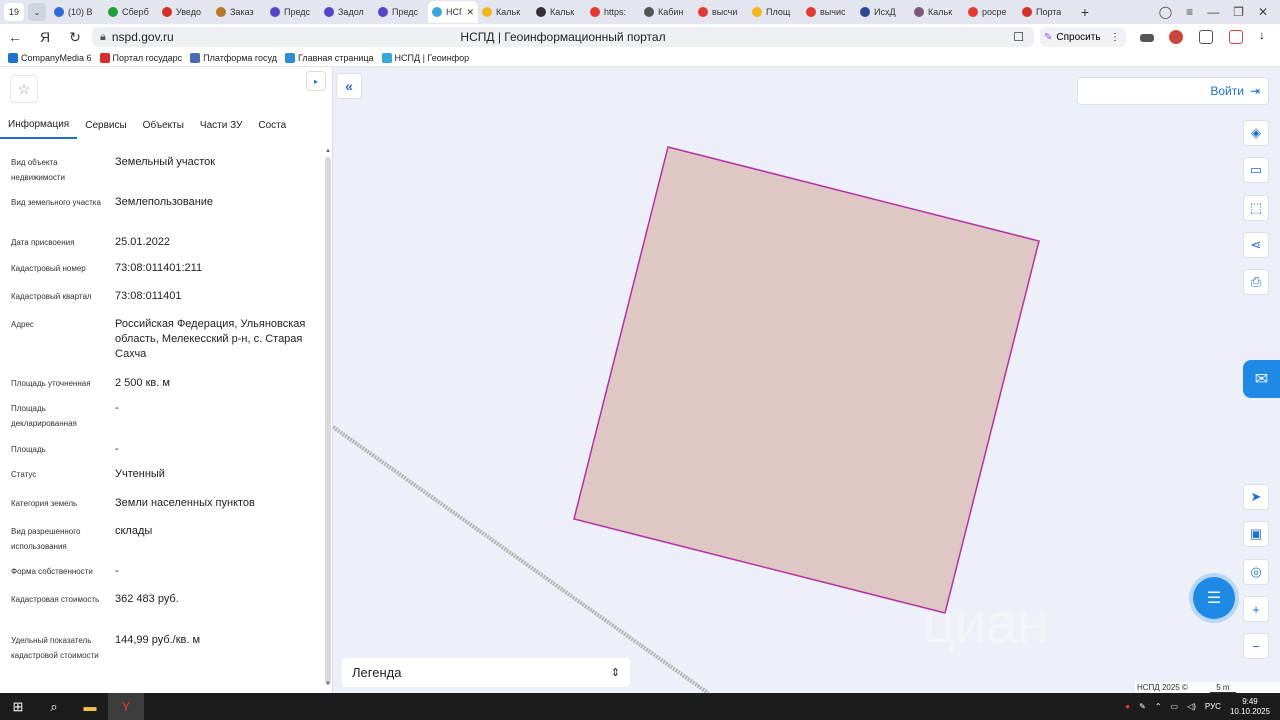  I want to click on feedback-button: ✉, so click(1261, 379).